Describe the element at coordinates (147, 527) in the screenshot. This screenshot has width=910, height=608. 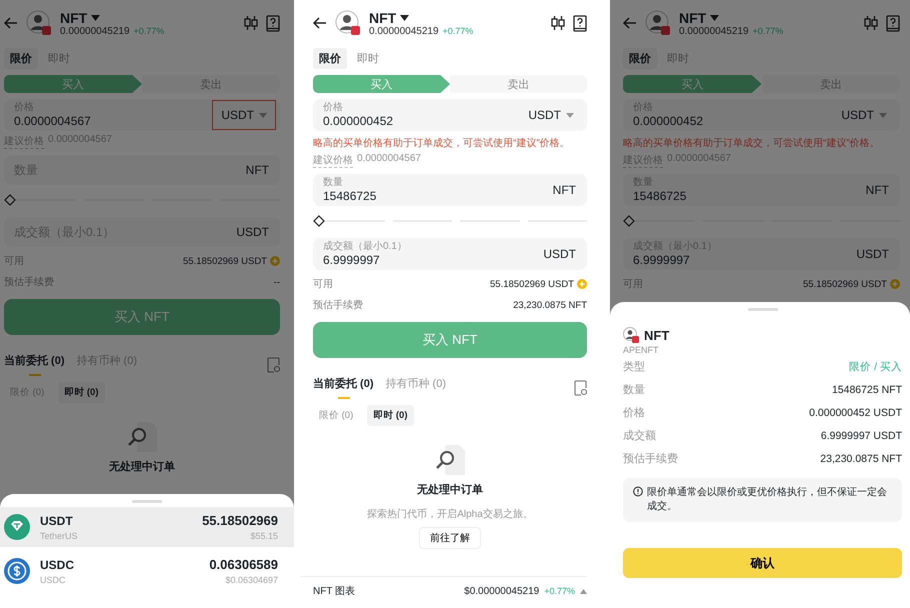
I see `asset-row: USDT TetherUS 55.18502969 $55.15` at that location.